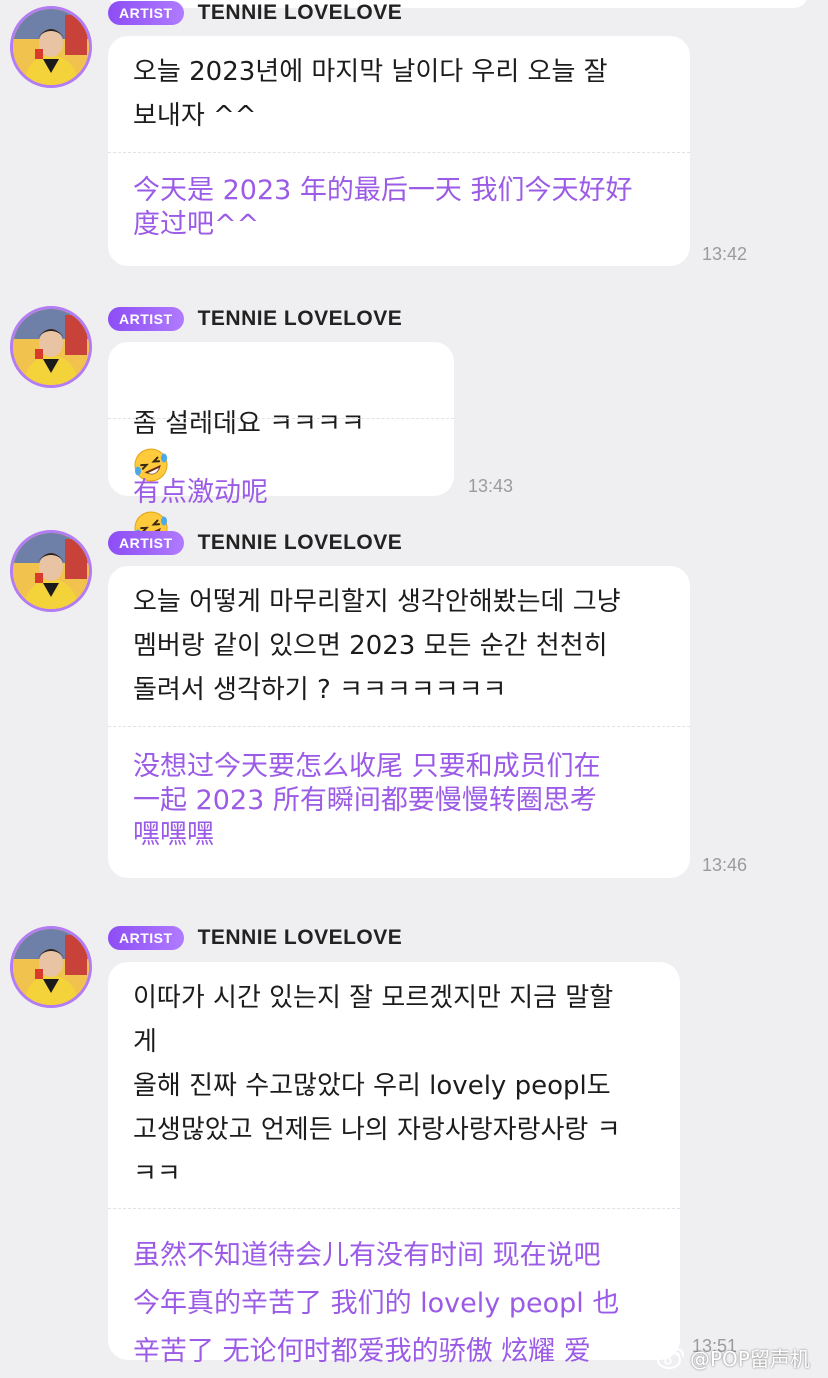  I want to click on original-text-content: 좀 설레데요 ㅋㅋㅋㅋ, so click(249, 424).